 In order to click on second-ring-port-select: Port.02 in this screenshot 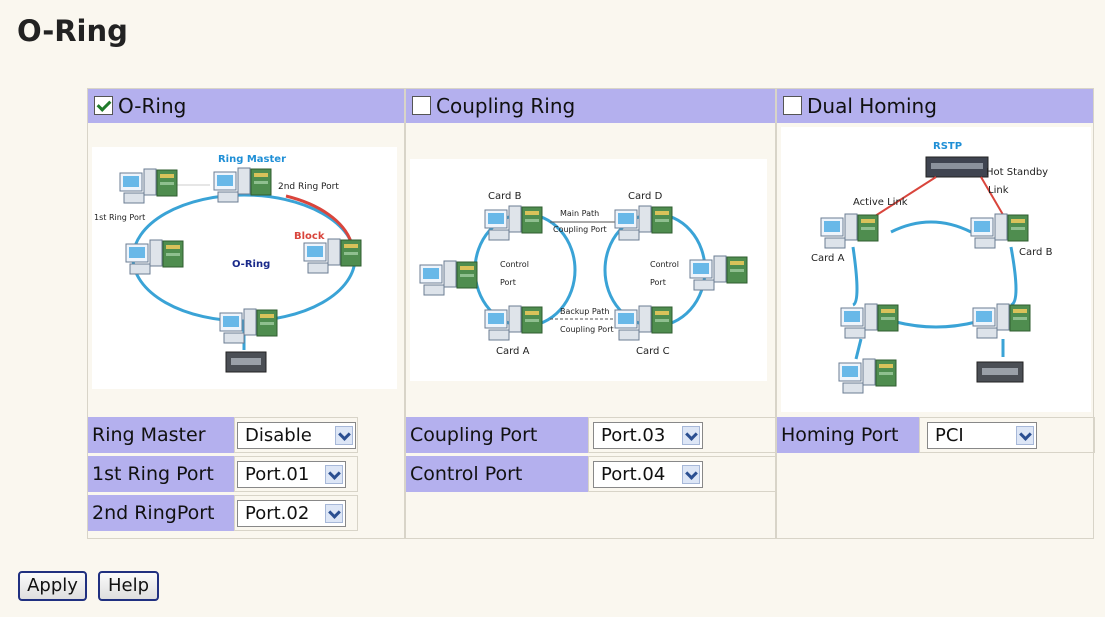, I will do `click(291, 513)`.